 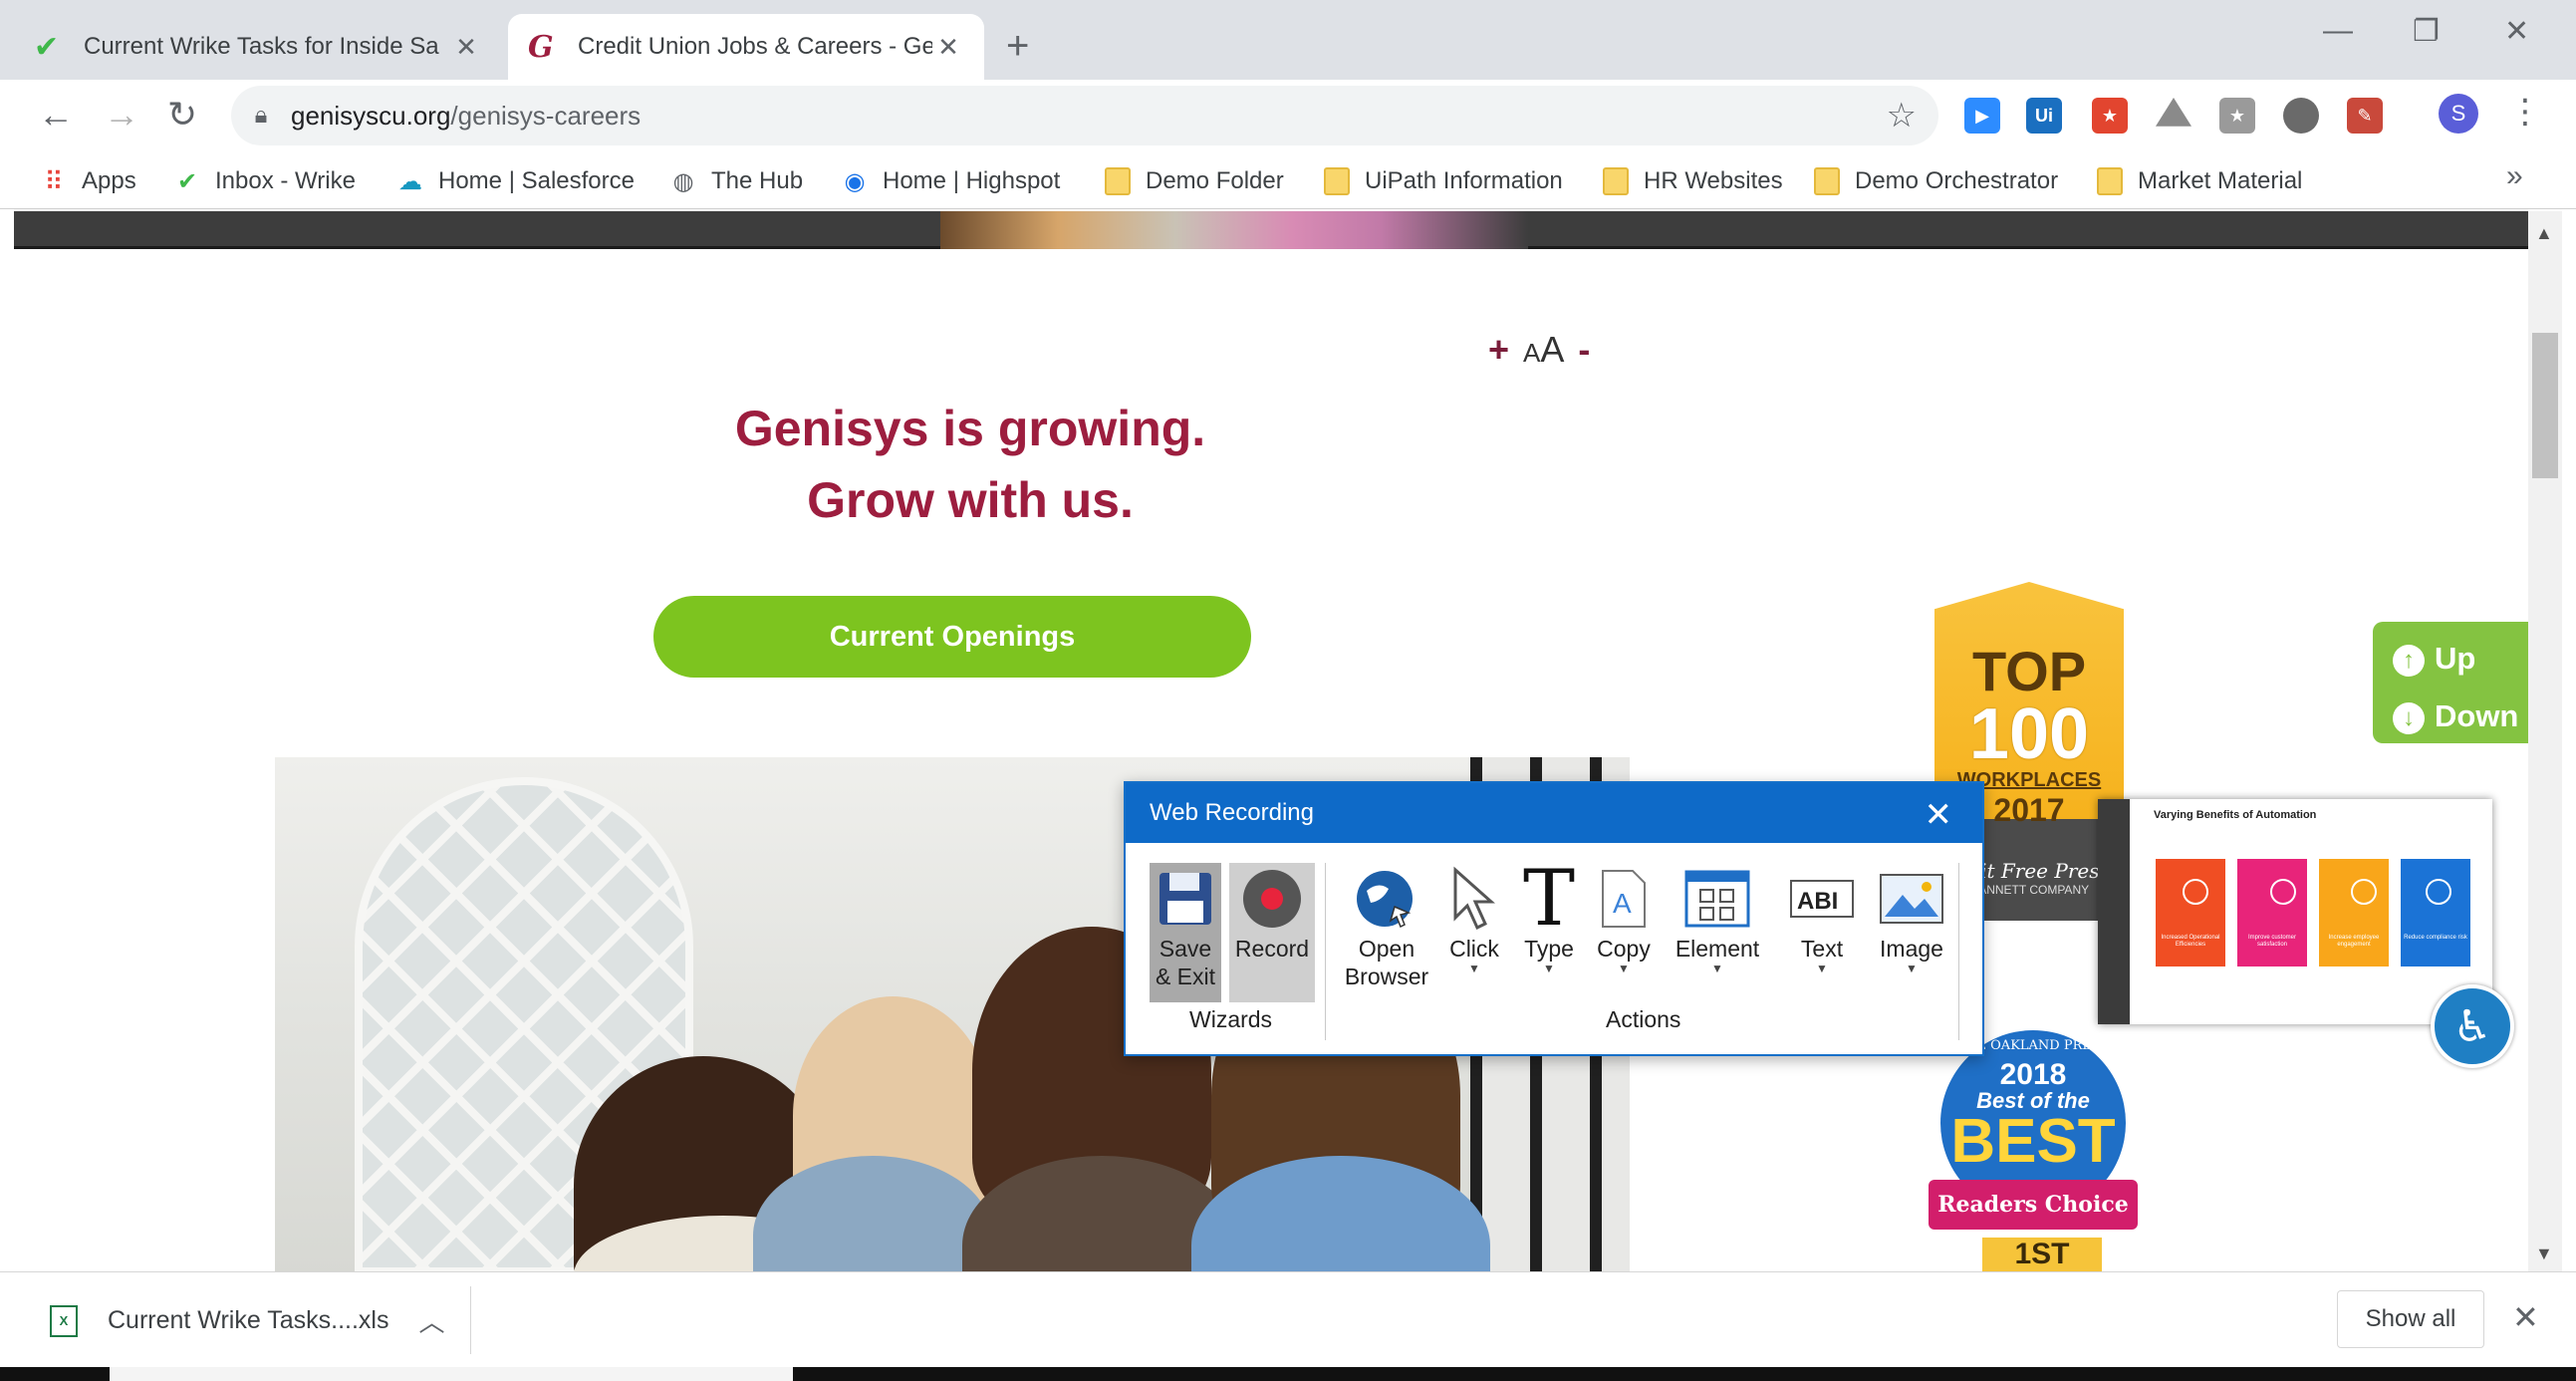 I want to click on type-button: T Type ▼, so click(x=1549, y=914).